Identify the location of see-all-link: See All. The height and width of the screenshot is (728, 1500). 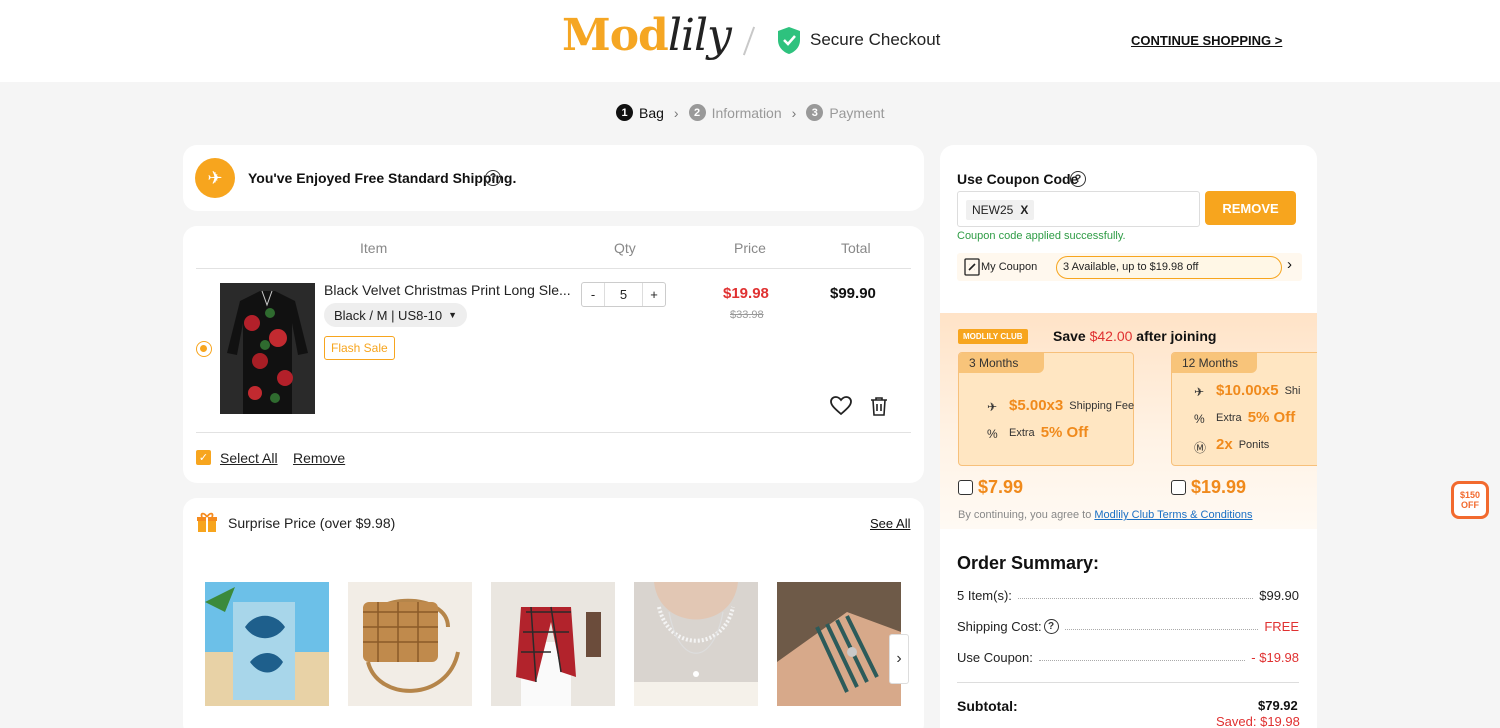
(890, 523).